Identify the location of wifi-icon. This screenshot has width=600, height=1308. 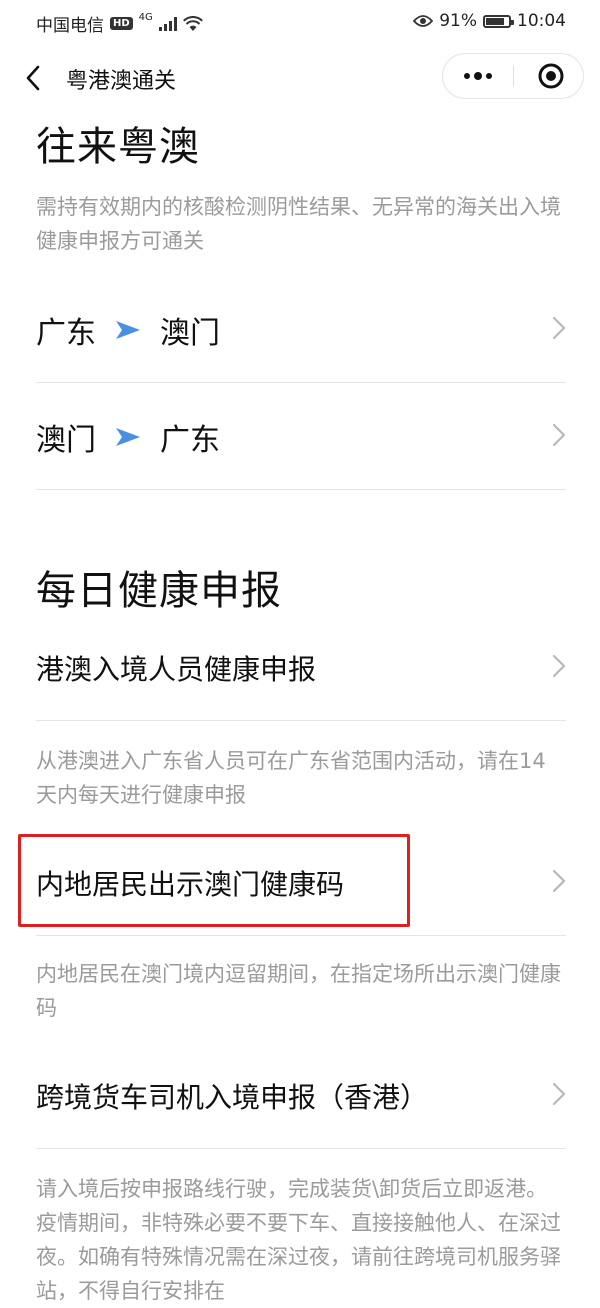
(192, 23).